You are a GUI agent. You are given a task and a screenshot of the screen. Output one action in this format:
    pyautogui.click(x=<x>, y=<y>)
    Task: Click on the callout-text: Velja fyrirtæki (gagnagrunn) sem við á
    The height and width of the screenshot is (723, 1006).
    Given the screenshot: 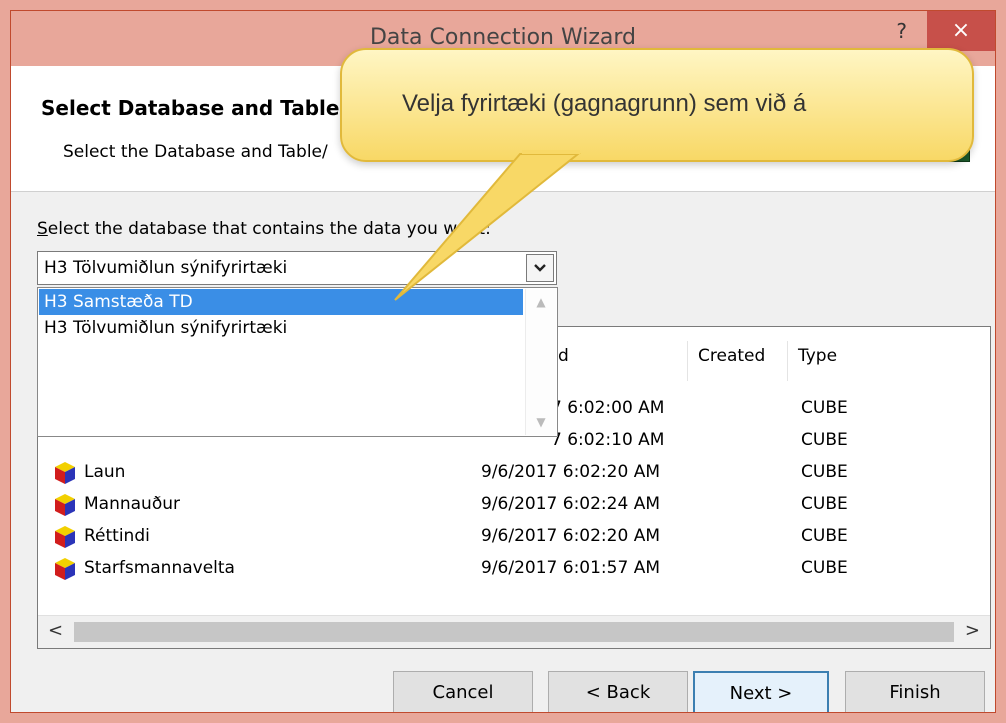 What is the action you would take?
    pyautogui.click(x=604, y=103)
    